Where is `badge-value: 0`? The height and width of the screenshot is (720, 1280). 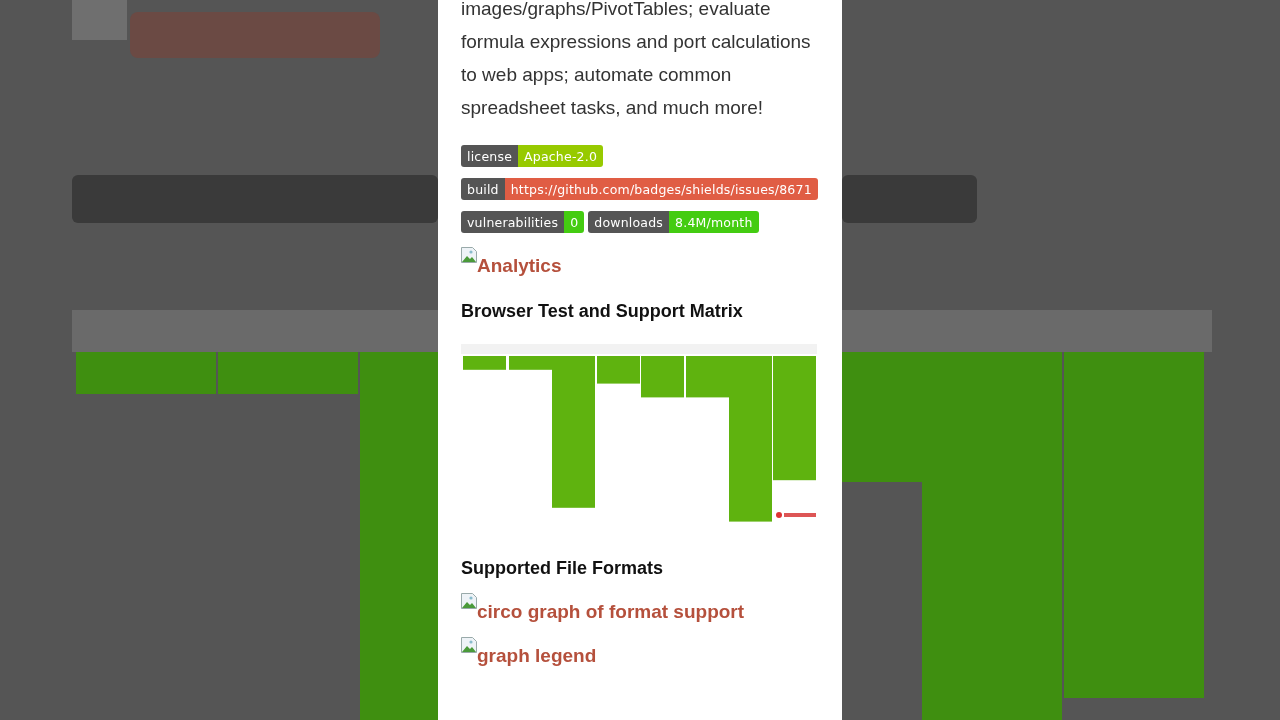 badge-value: 0 is located at coordinates (574, 222).